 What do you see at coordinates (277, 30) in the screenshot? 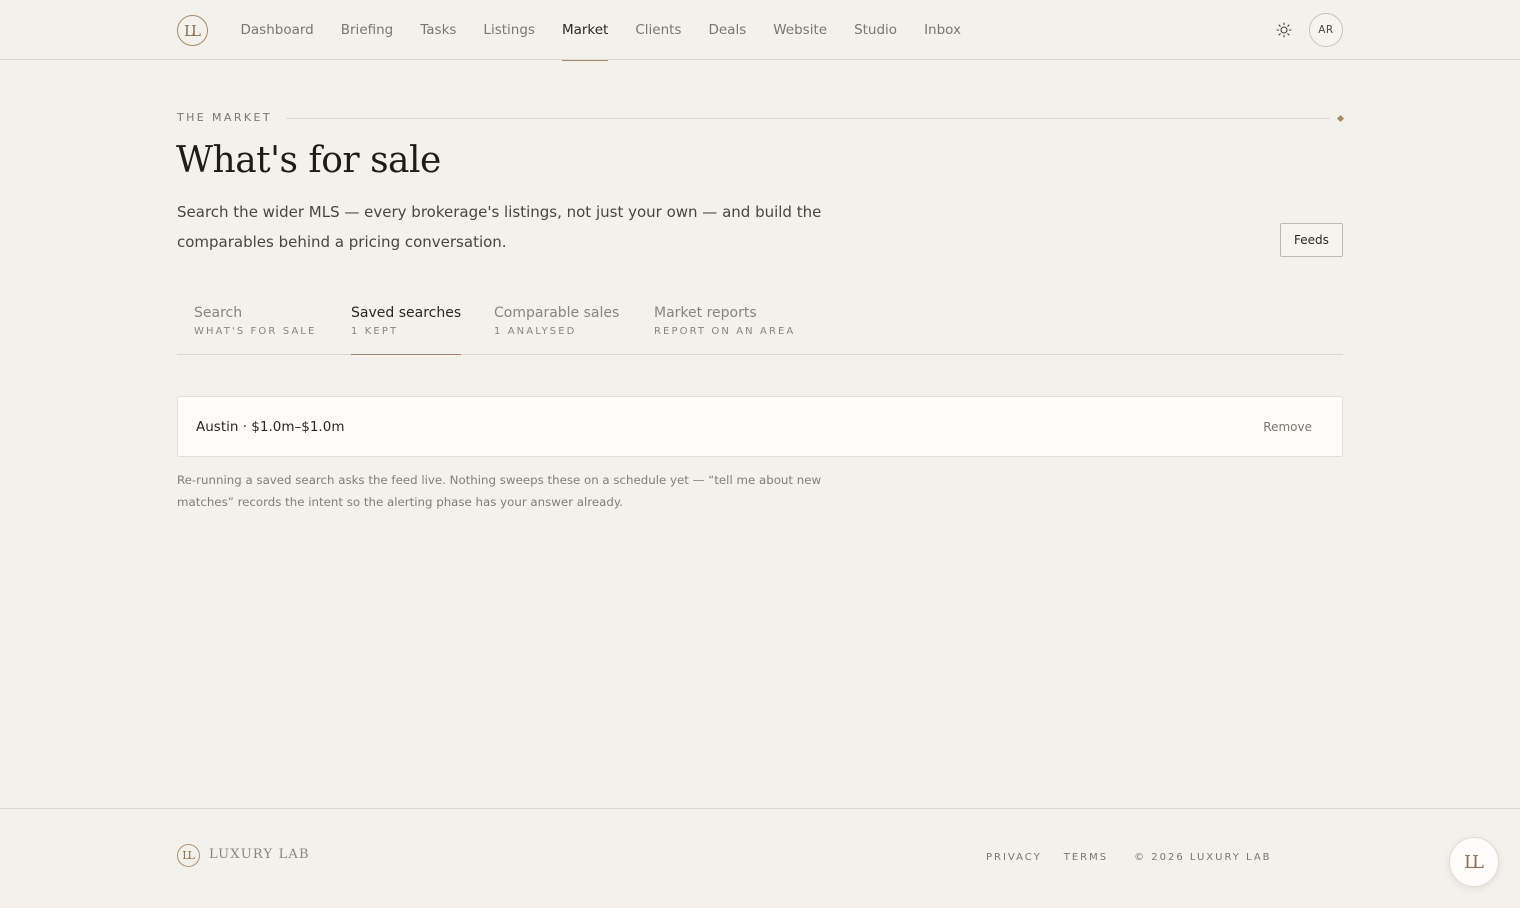
I see `nav-item-dashboard: Dashboard` at bounding box center [277, 30].